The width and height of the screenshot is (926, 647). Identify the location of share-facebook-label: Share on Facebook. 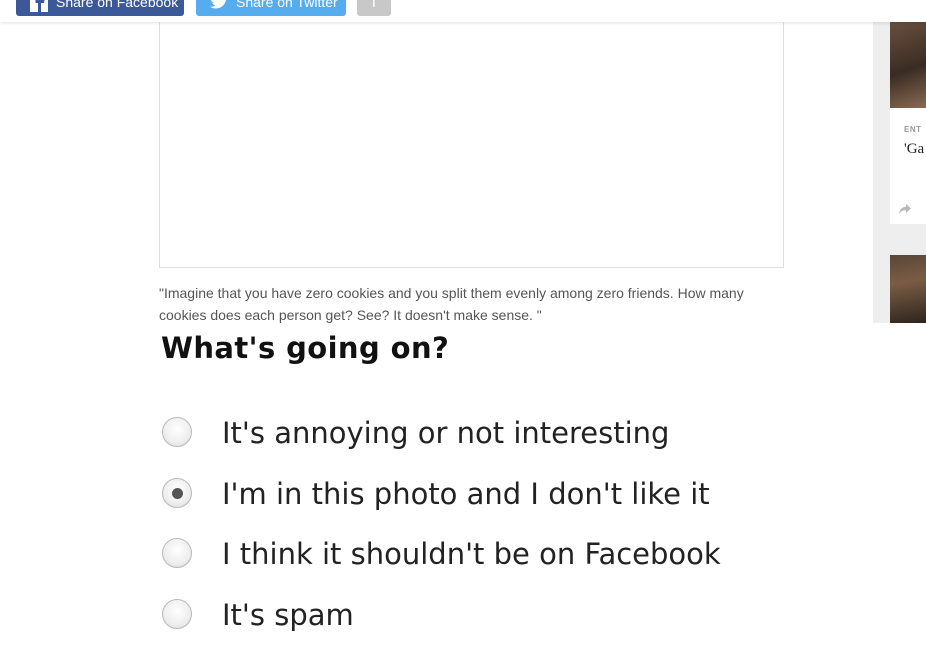
(117, 5).